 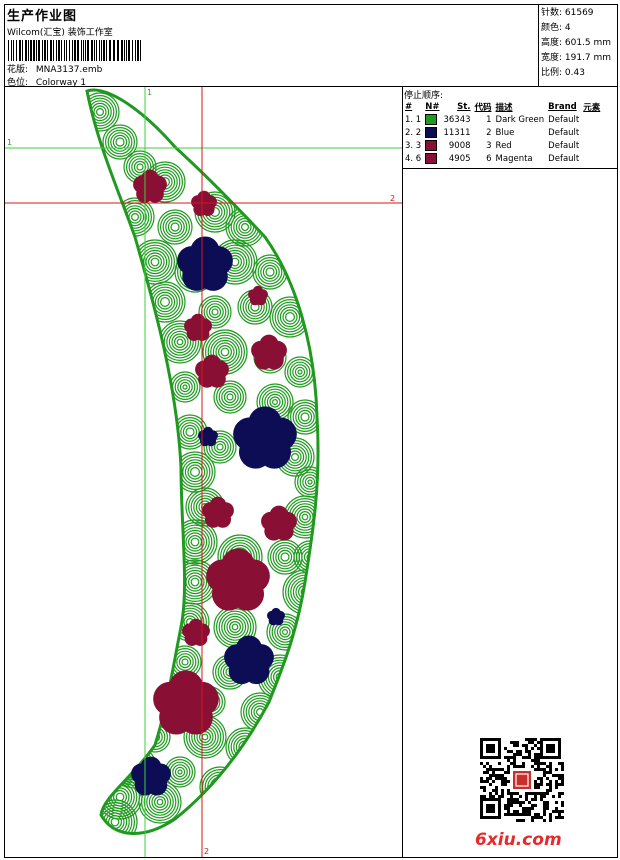 I want to click on table-row: 2. 2 11311 2 Blue Default, so click(x=502, y=132).